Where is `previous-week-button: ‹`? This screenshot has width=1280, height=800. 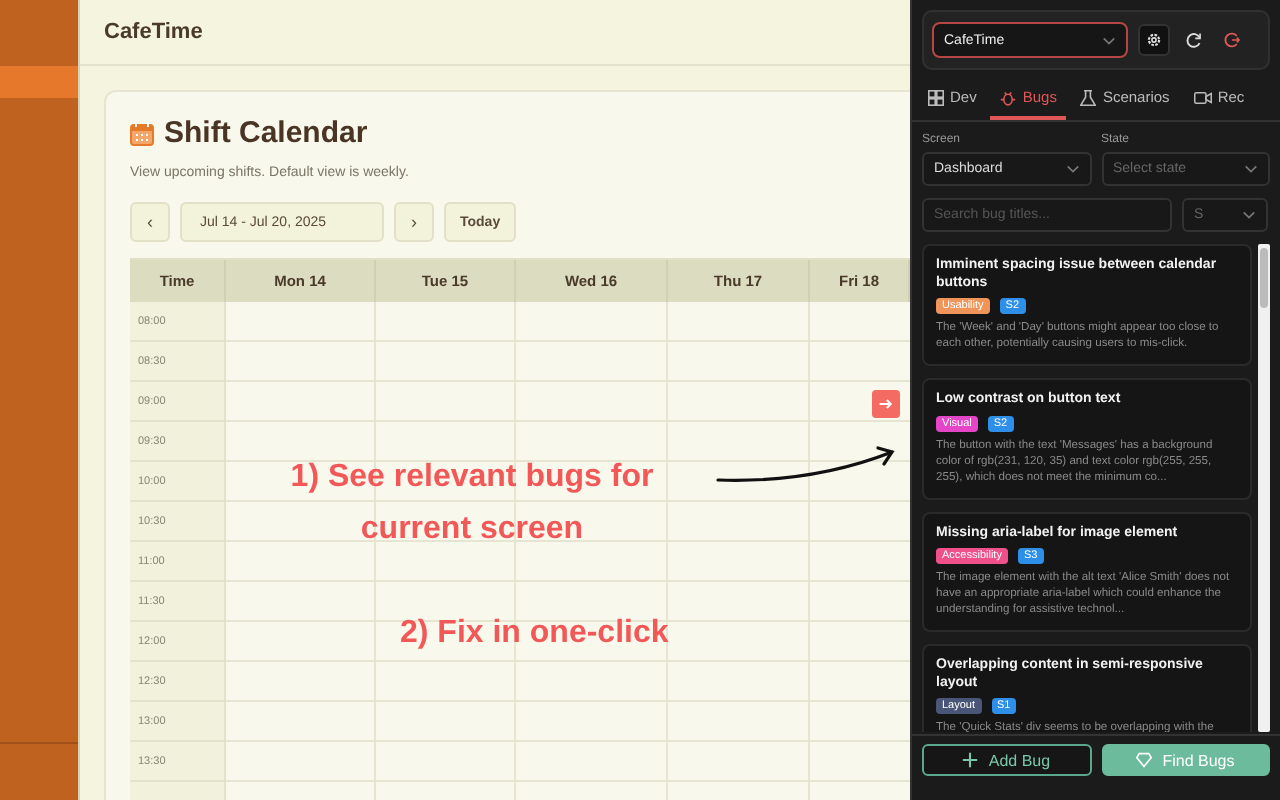
previous-week-button: ‹ is located at coordinates (150, 222).